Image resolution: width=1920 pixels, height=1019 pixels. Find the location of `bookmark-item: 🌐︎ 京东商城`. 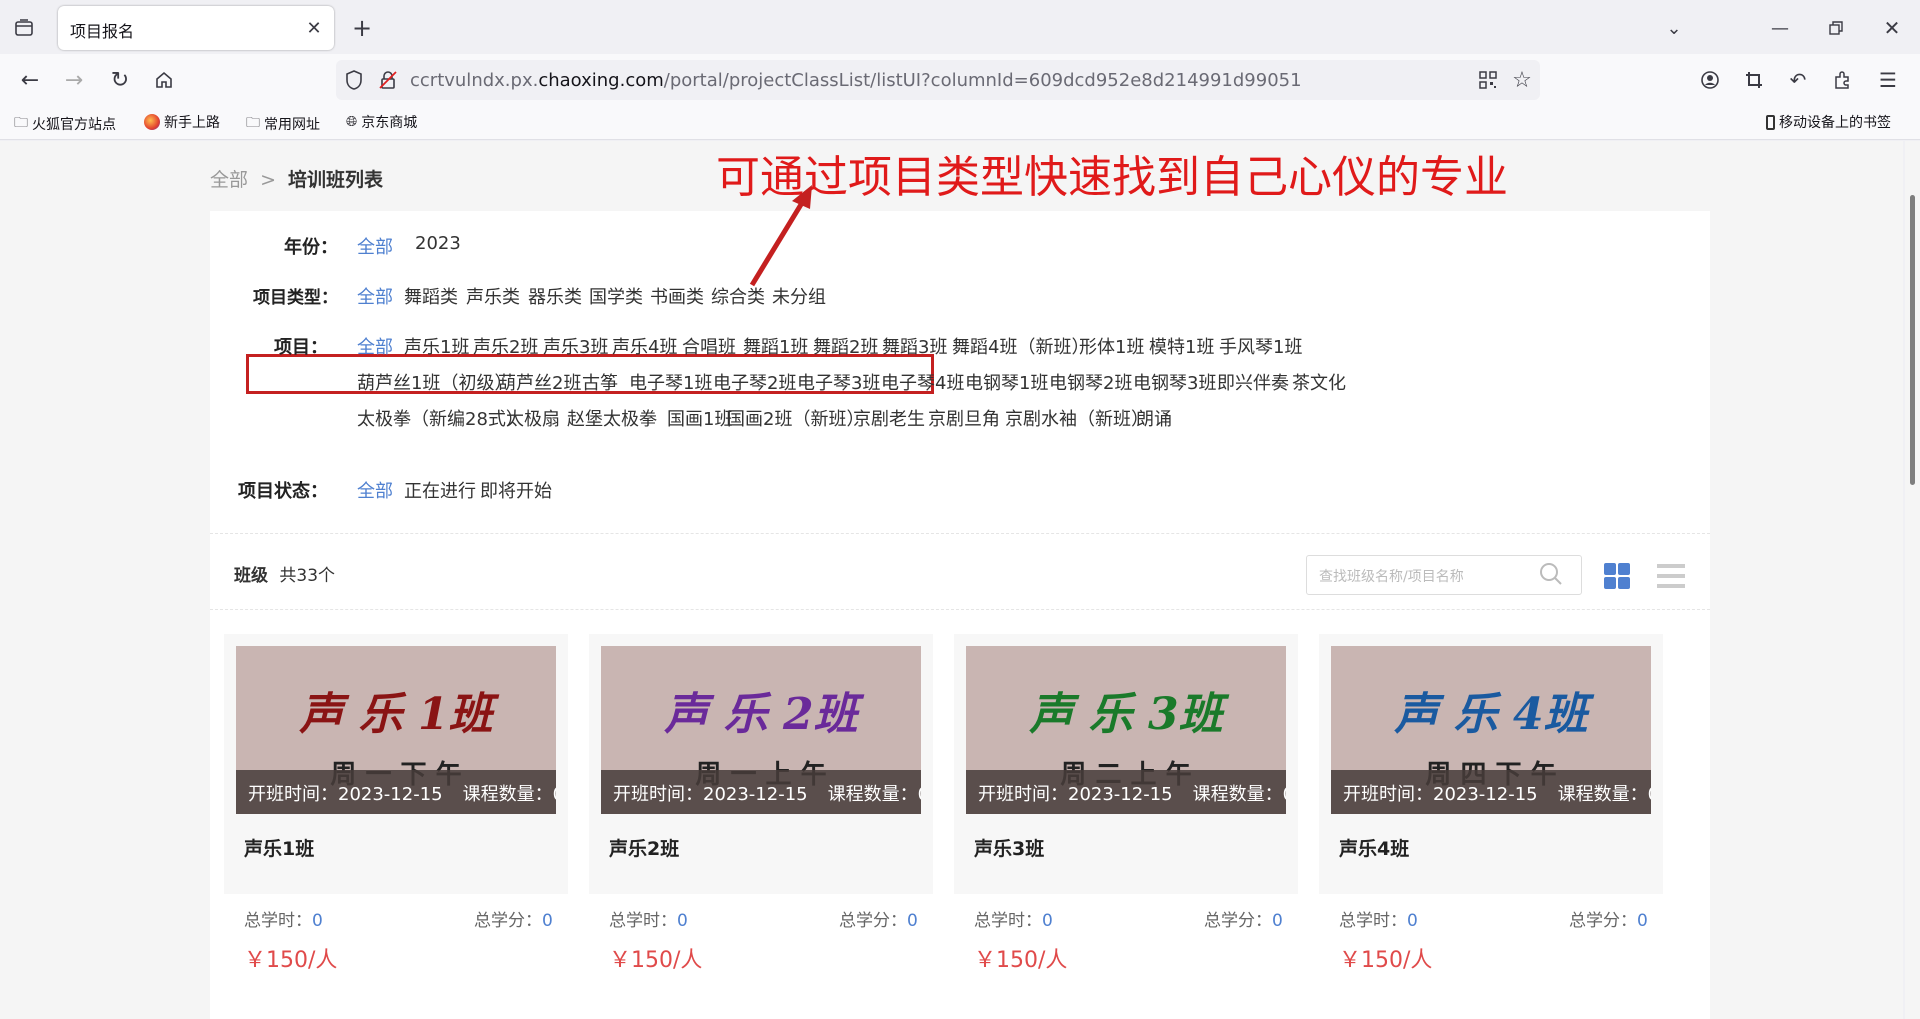

bookmark-item: 🌐︎ 京东商城 is located at coordinates (381, 122).